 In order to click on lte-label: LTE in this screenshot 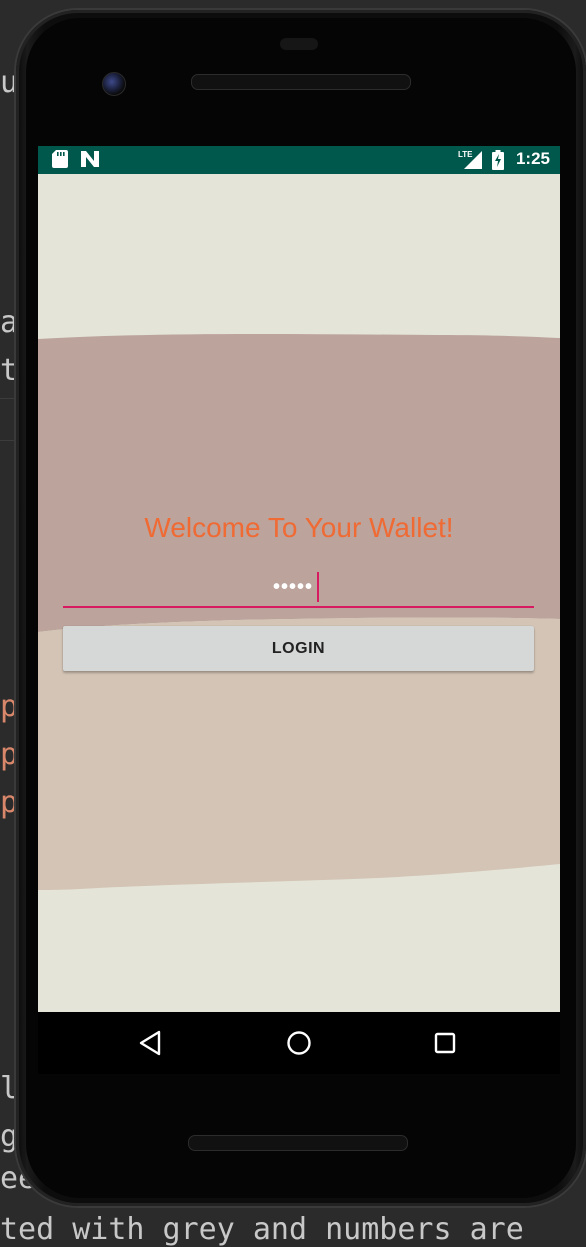, I will do `click(465, 154)`.